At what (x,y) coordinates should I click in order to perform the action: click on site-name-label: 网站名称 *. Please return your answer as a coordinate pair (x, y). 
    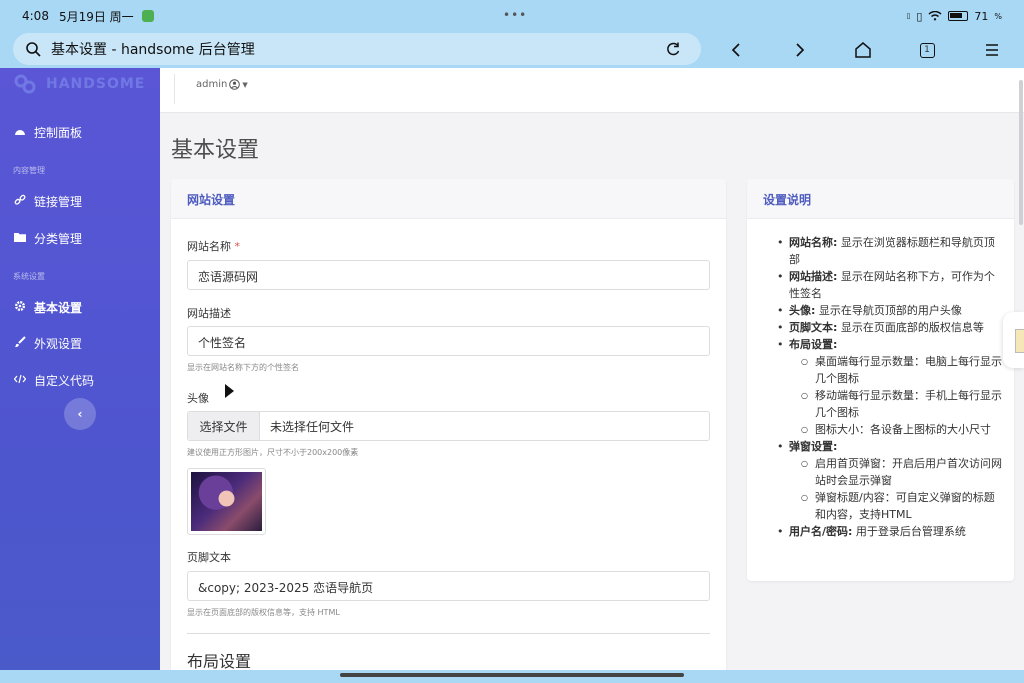
    Looking at the image, I should click on (213, 246).